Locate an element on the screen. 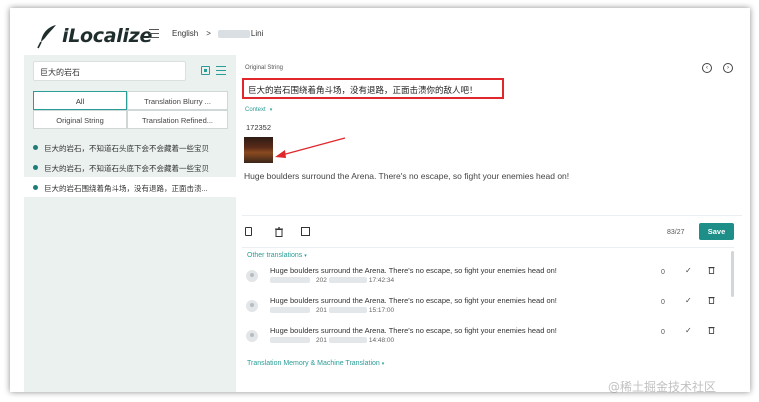 This screenshot has width=759, height=402. translation-meta: 202 17:42:34 is located at coordinates (332, 280).